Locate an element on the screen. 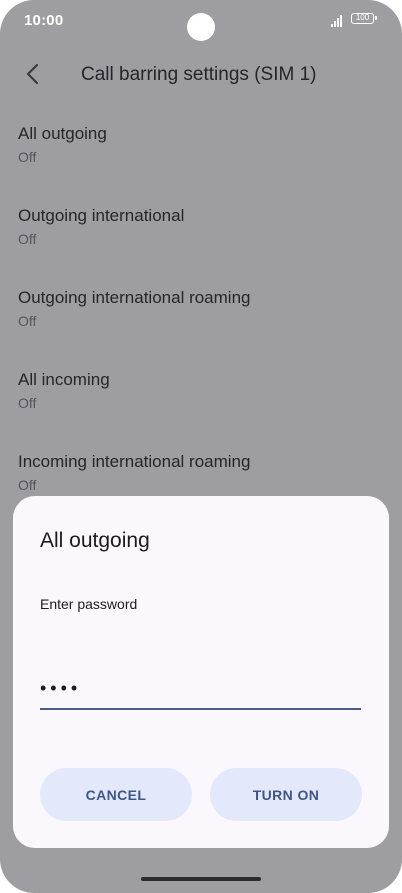  setting-title: Outgoing international is located at coordinates (101, 215).